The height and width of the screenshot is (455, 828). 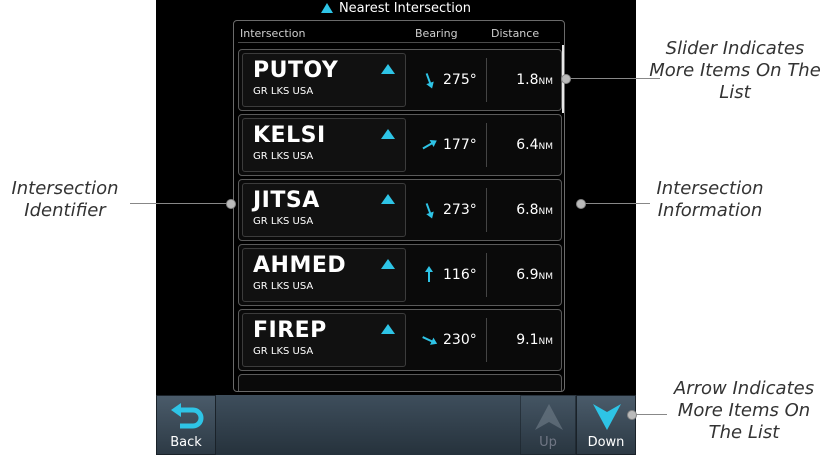 I want to click on callout-slider: Slider Indicates More Items On The List, so click(x=735, y=70).